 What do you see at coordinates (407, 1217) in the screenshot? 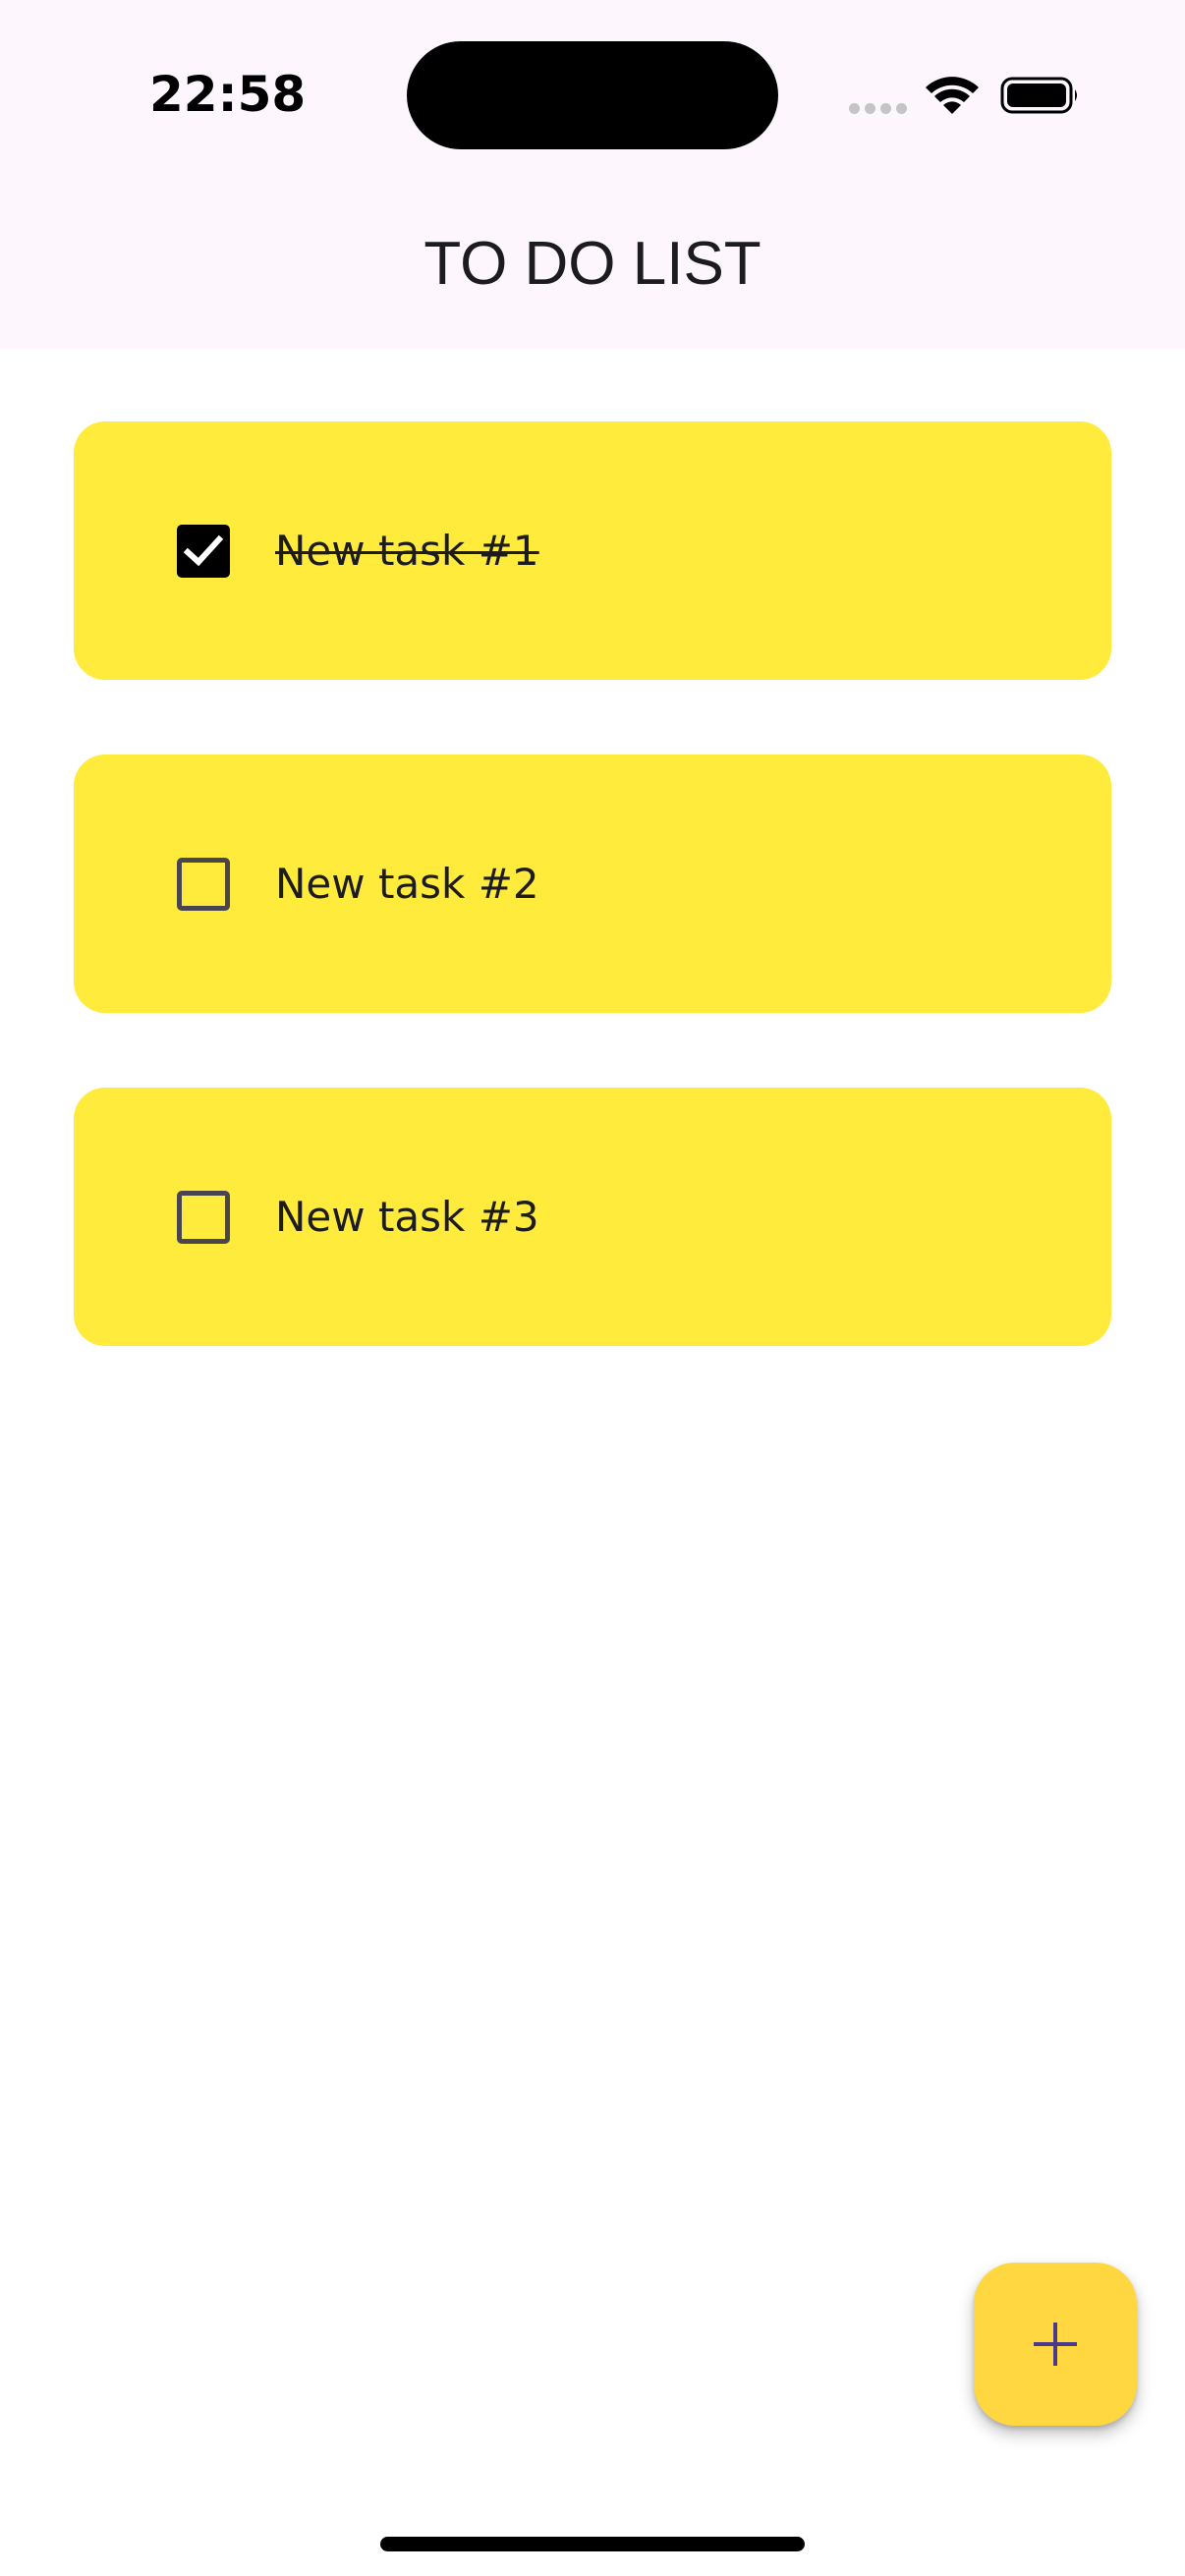
I see `task-label: New task #3` at bounding box center [407, 1217].